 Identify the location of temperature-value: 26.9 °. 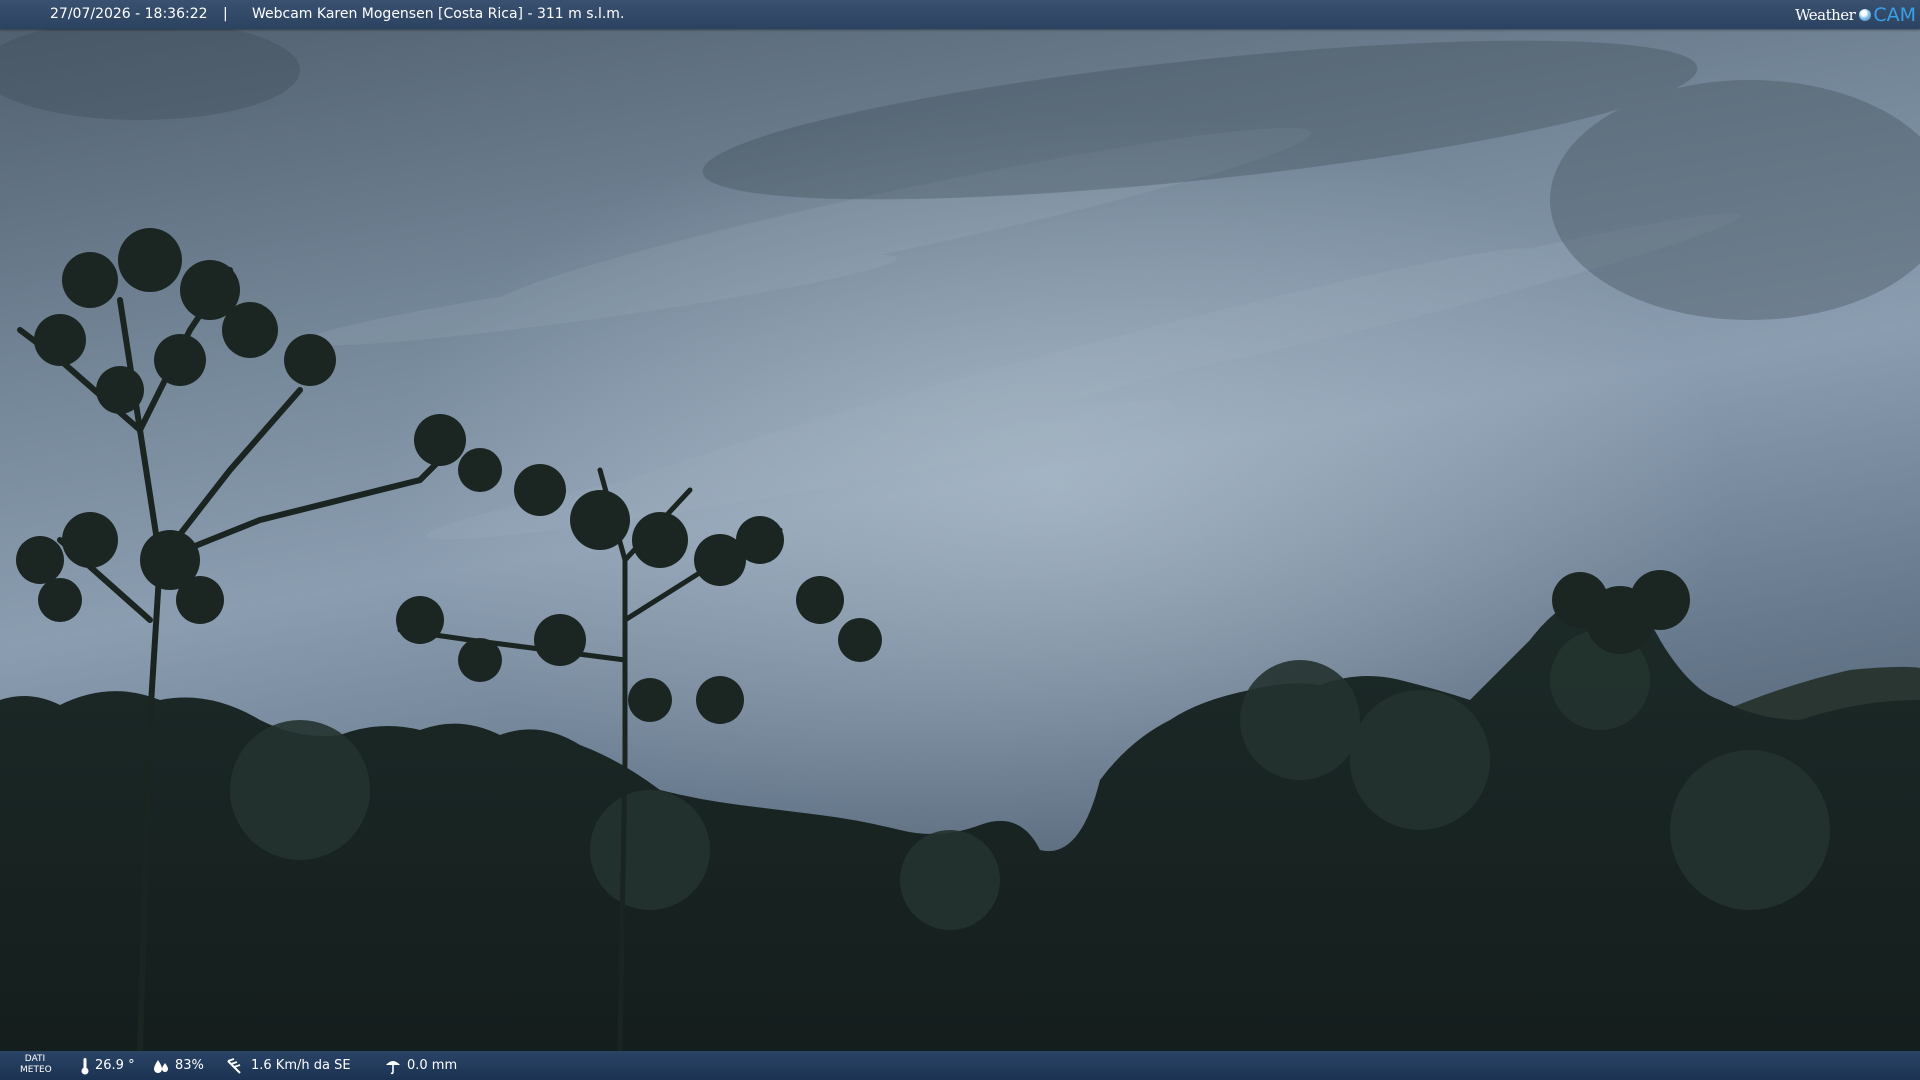
(115, 1065).